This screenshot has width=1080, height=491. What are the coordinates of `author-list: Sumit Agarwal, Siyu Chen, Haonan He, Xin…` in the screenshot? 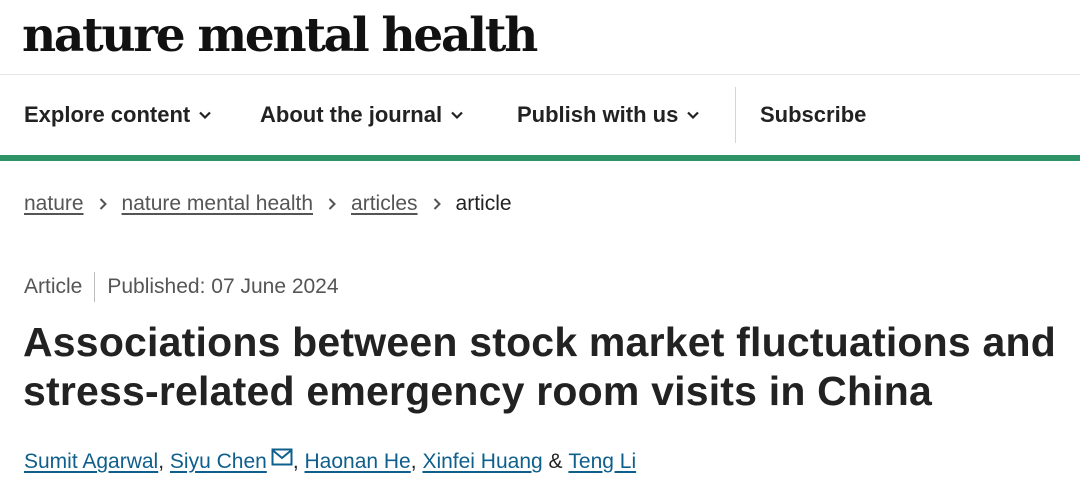 It's located at (330, 461).